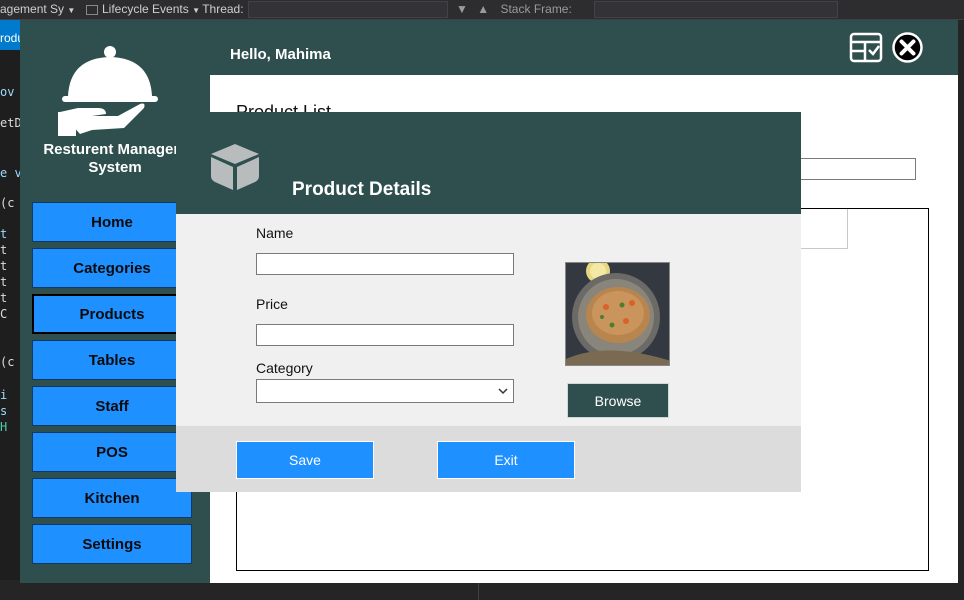 The width and height of the screenshot is (964, 600). What do you see at coordinates (385, 391) in the screenshot?
I see `category-select` at bounding box center [385, 391].